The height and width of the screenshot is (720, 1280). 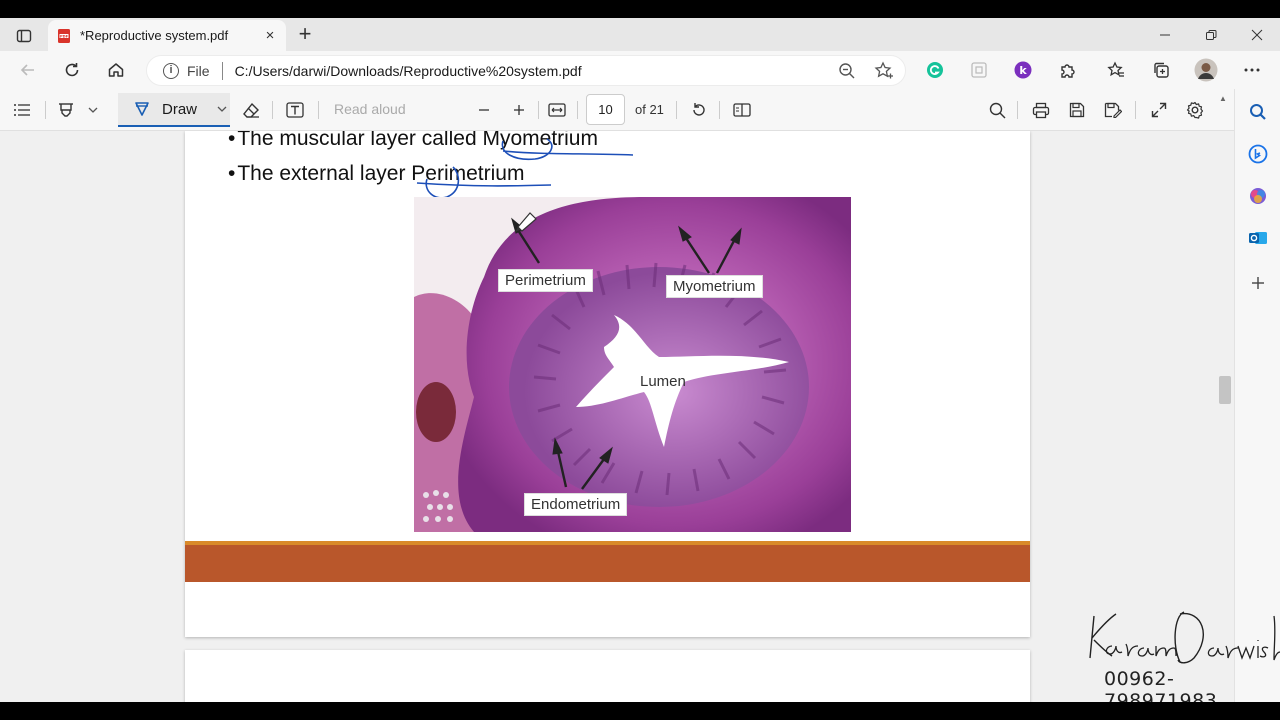 What do you see at coordinates (1225, 390) in the screenshot?
I see `scrollbar-thumb` at bounding box center [1225, 390].